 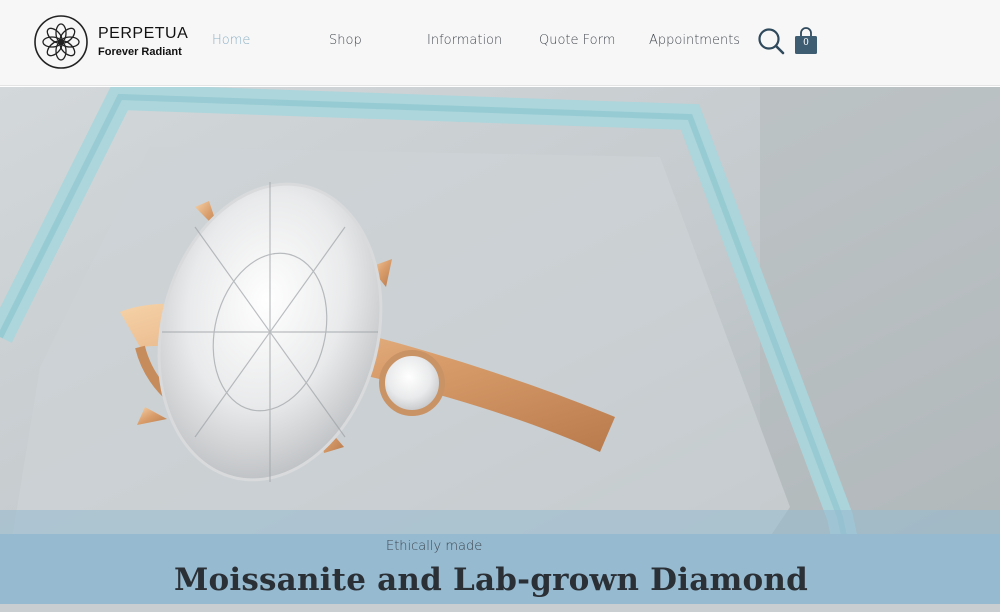 I want to click on cart-count: 0, so click(x=806, y=43).